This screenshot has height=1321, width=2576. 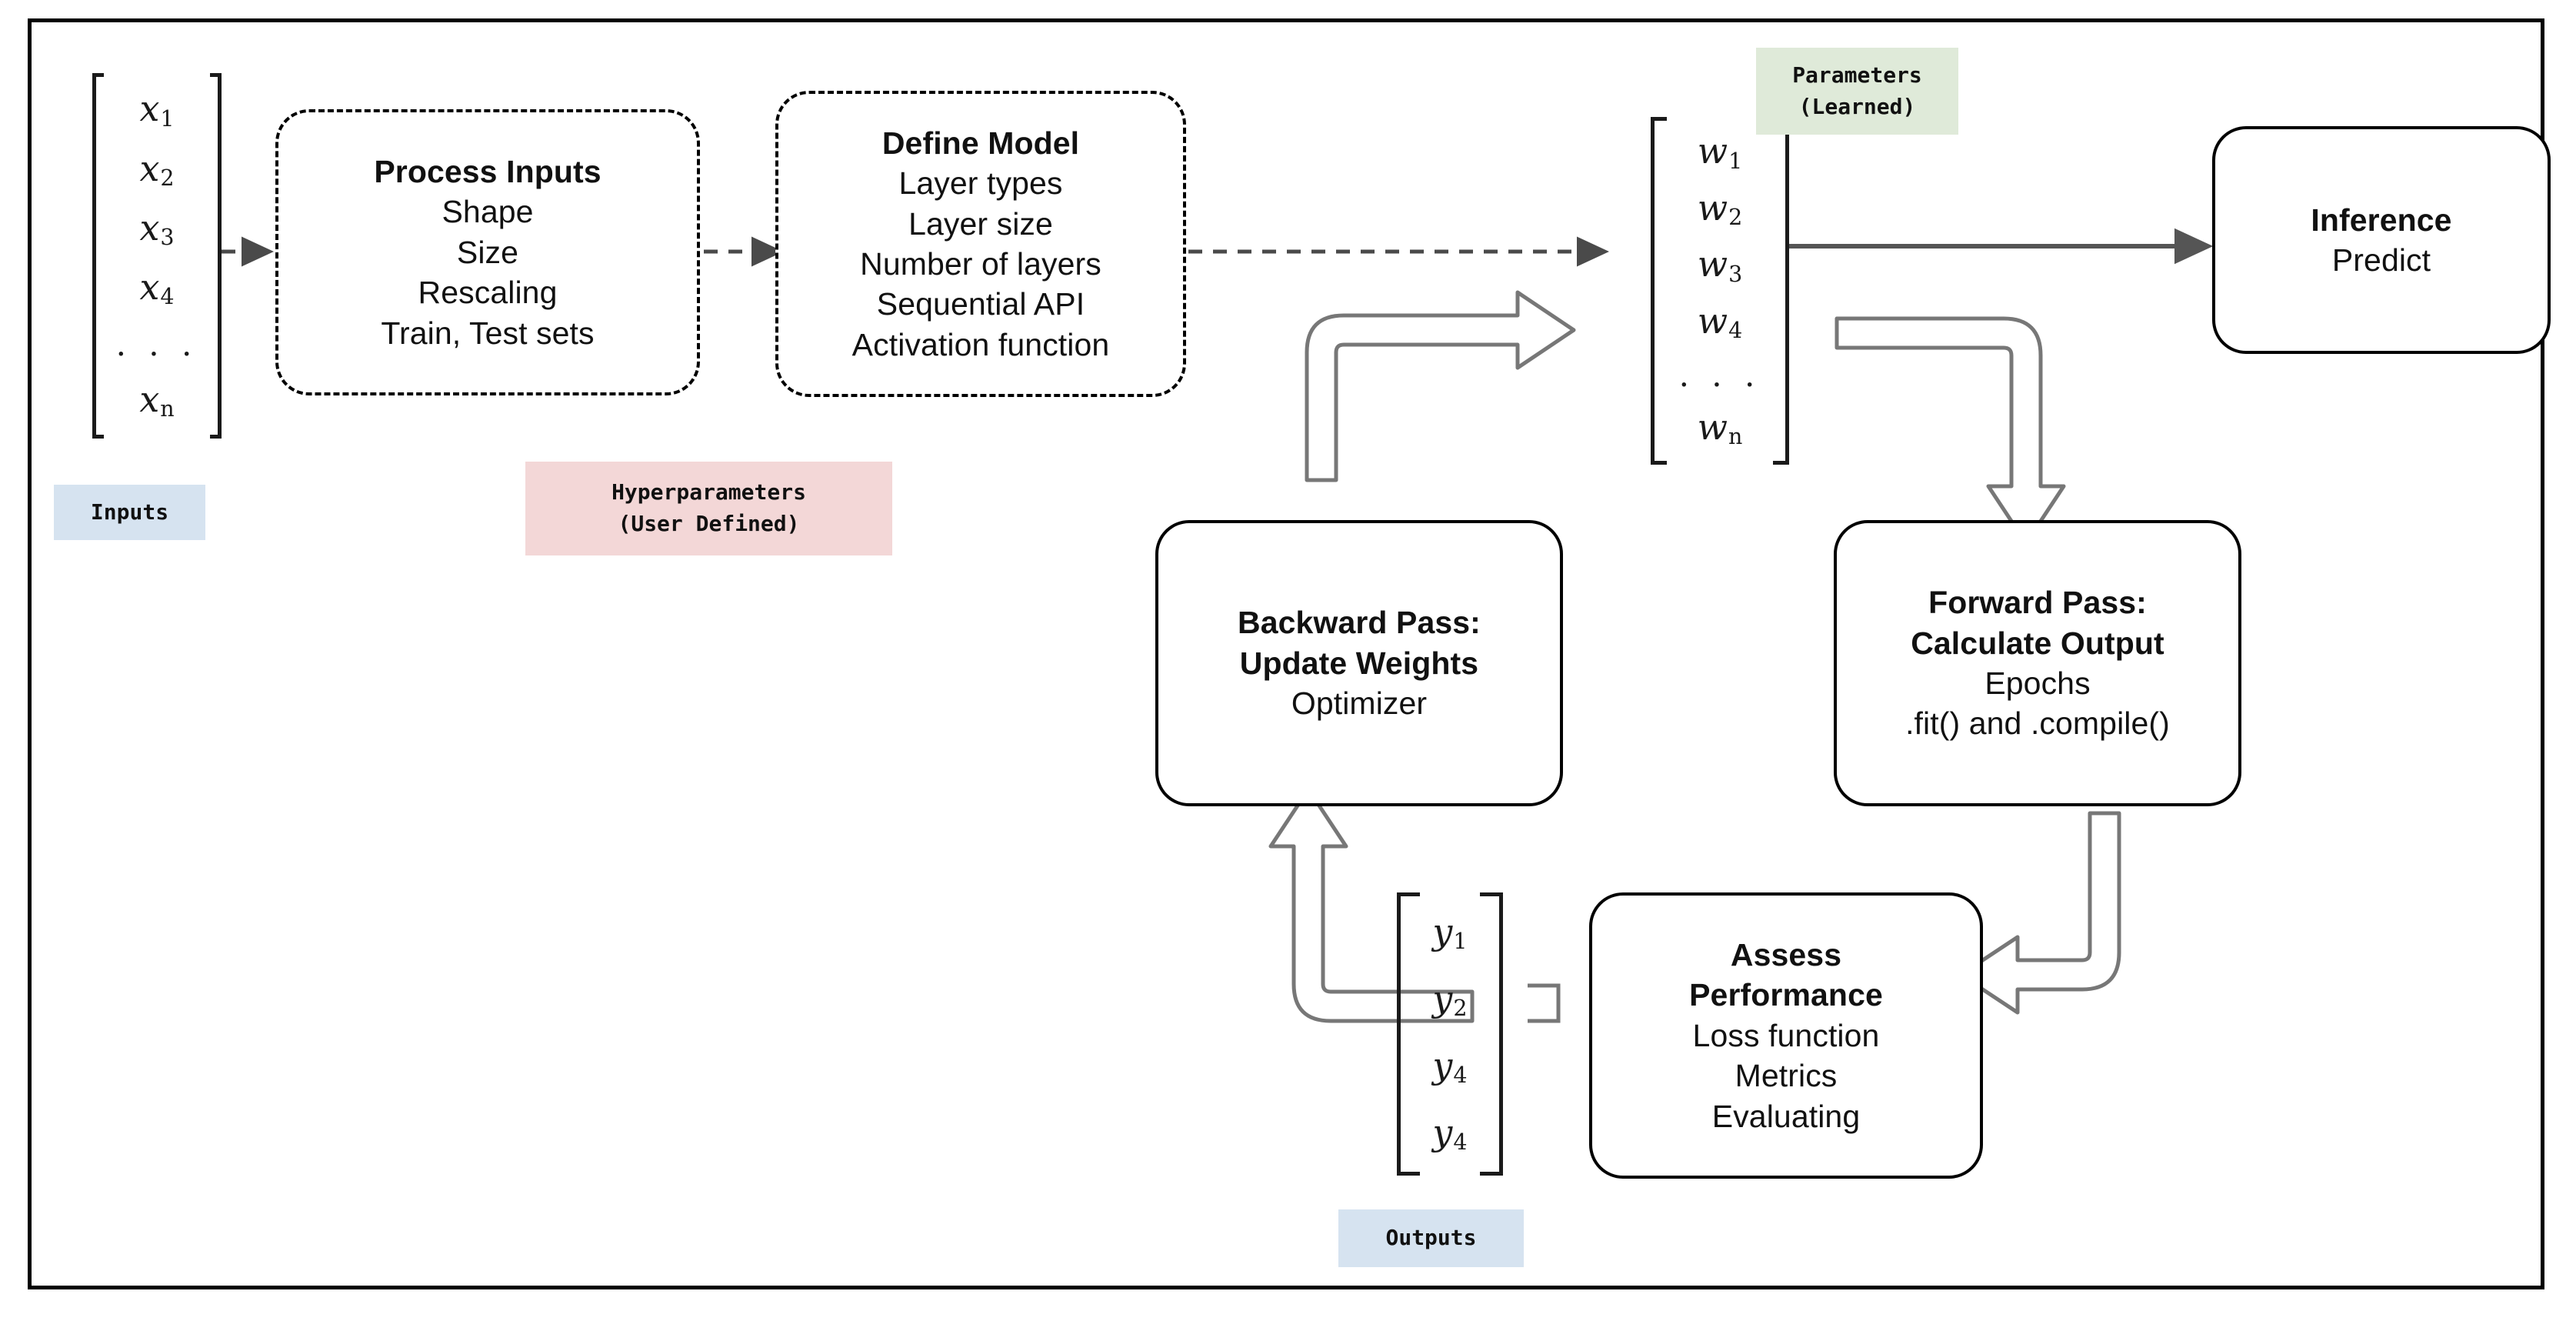 I want to click on node-line: Sequential API, so click(x=980, y=304).